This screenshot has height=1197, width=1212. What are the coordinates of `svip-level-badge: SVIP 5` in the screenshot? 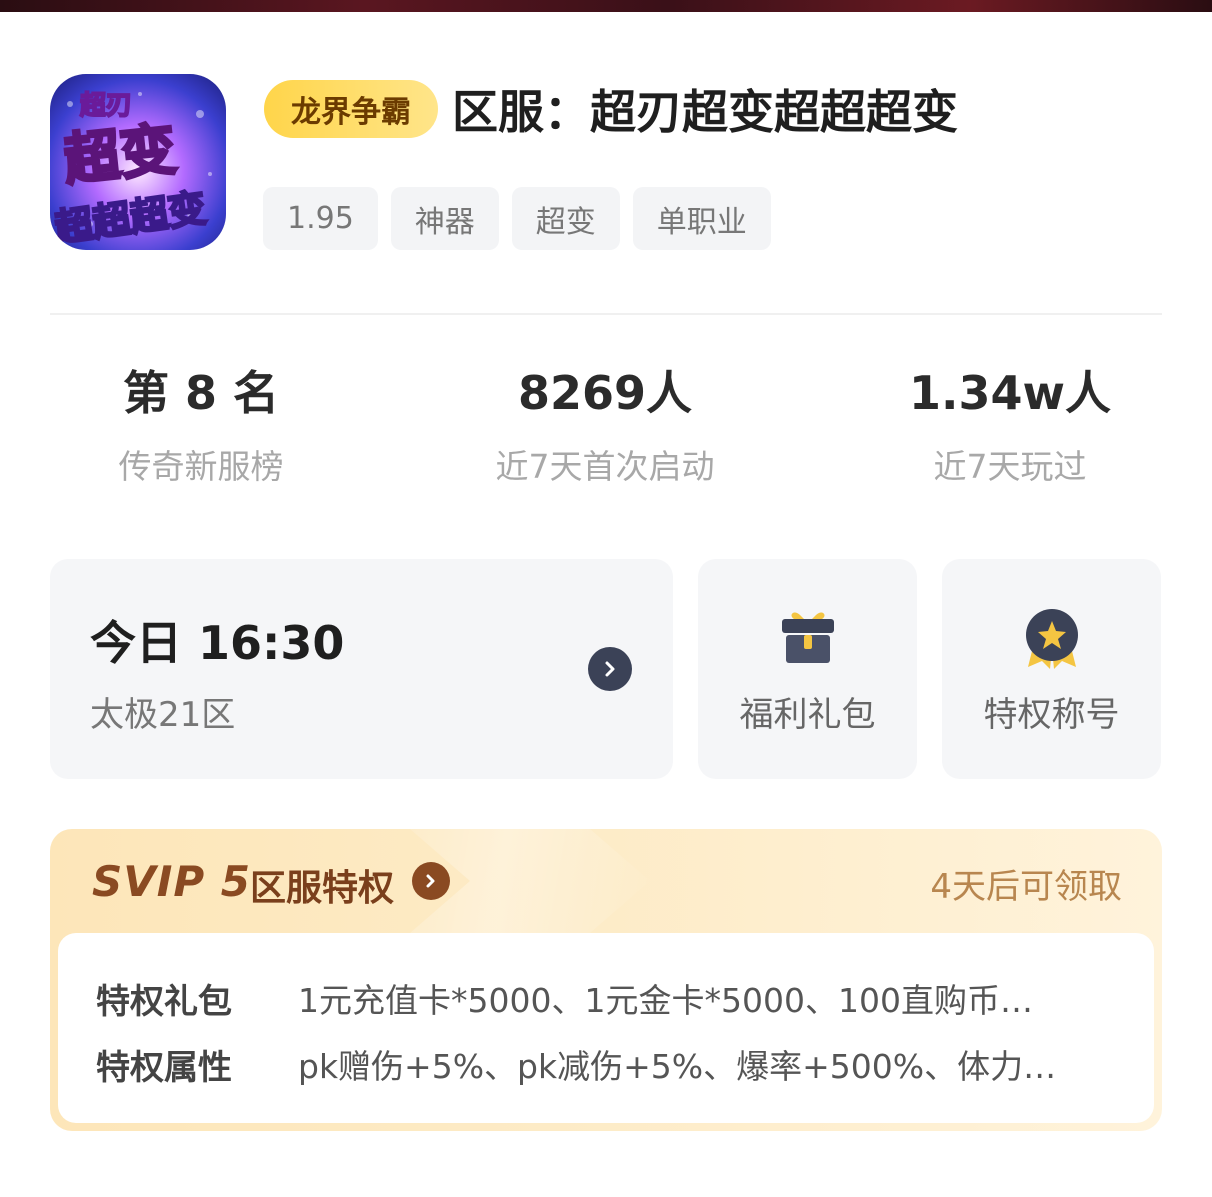 It's located at (172, 881).